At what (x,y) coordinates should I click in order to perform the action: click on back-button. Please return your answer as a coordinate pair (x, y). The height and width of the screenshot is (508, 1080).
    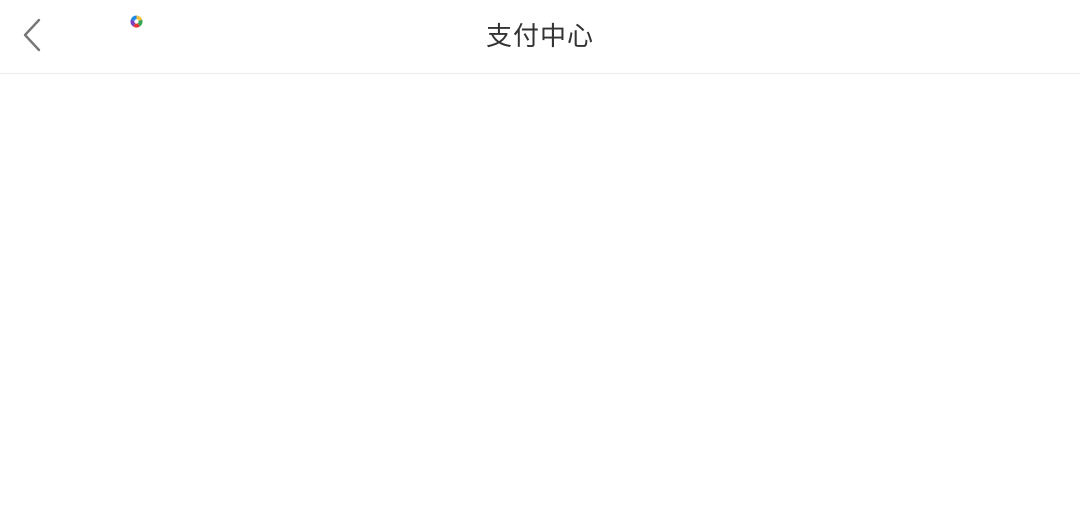
    Looking at the image, I should click on (32, 37).